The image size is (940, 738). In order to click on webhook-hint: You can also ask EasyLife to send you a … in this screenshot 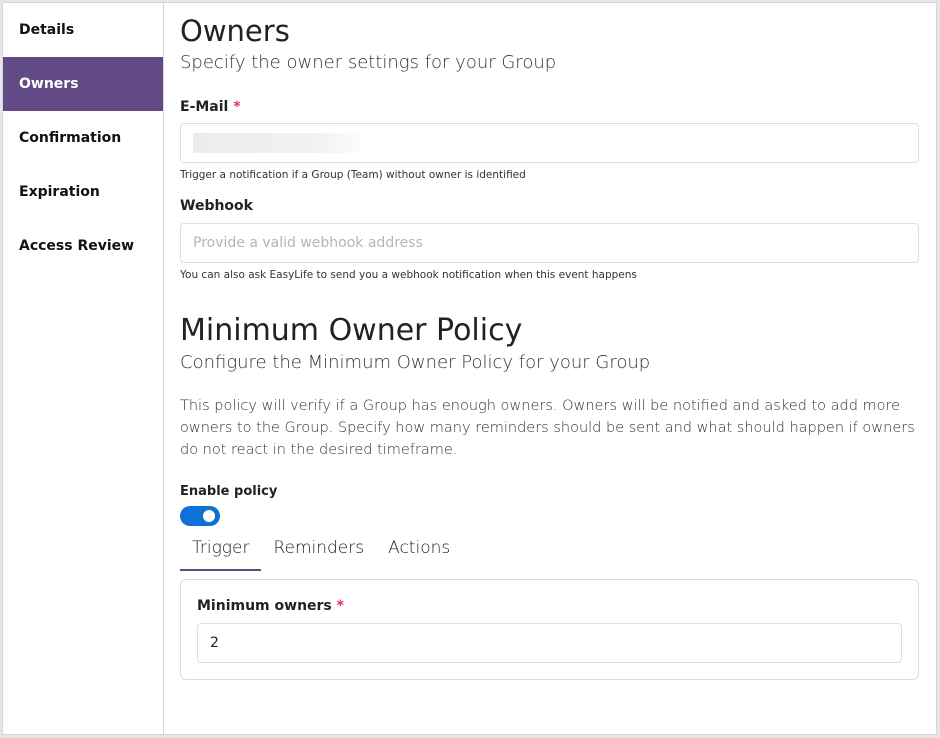, I will do `click(408, 275)`.